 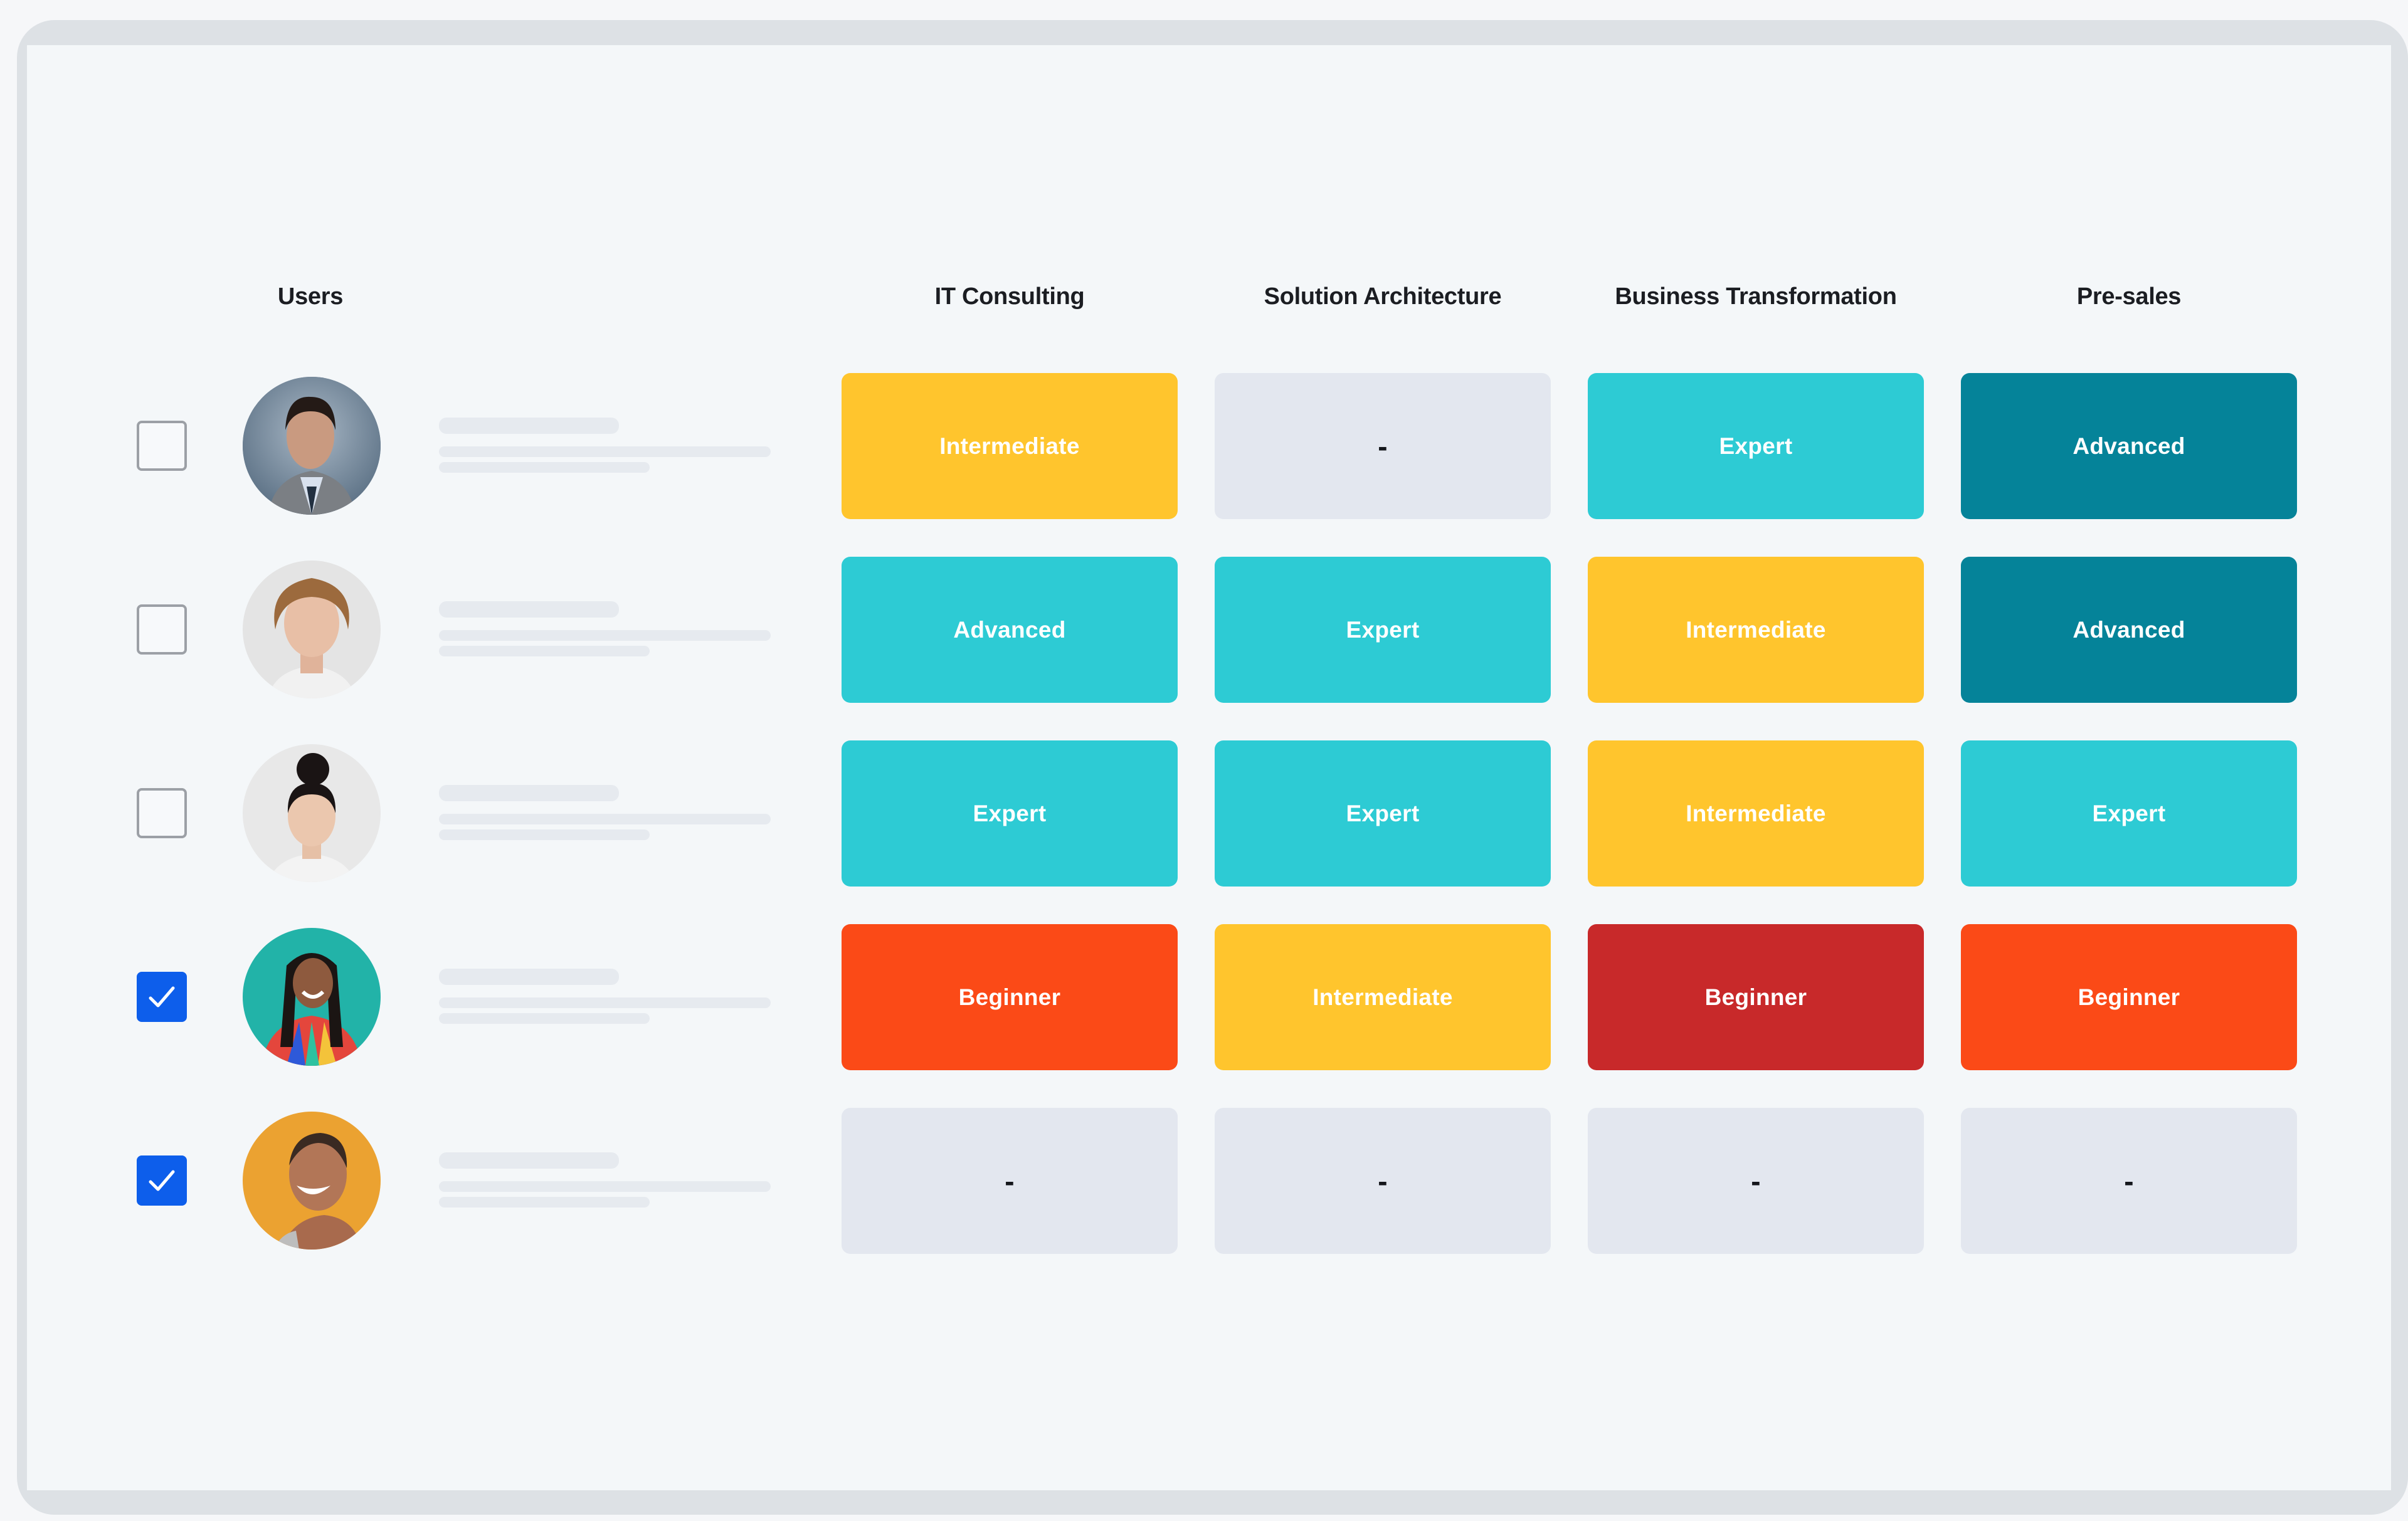 I want to click on skill-level-cell-it-consulting: -, so click(x=1010, y=1181).